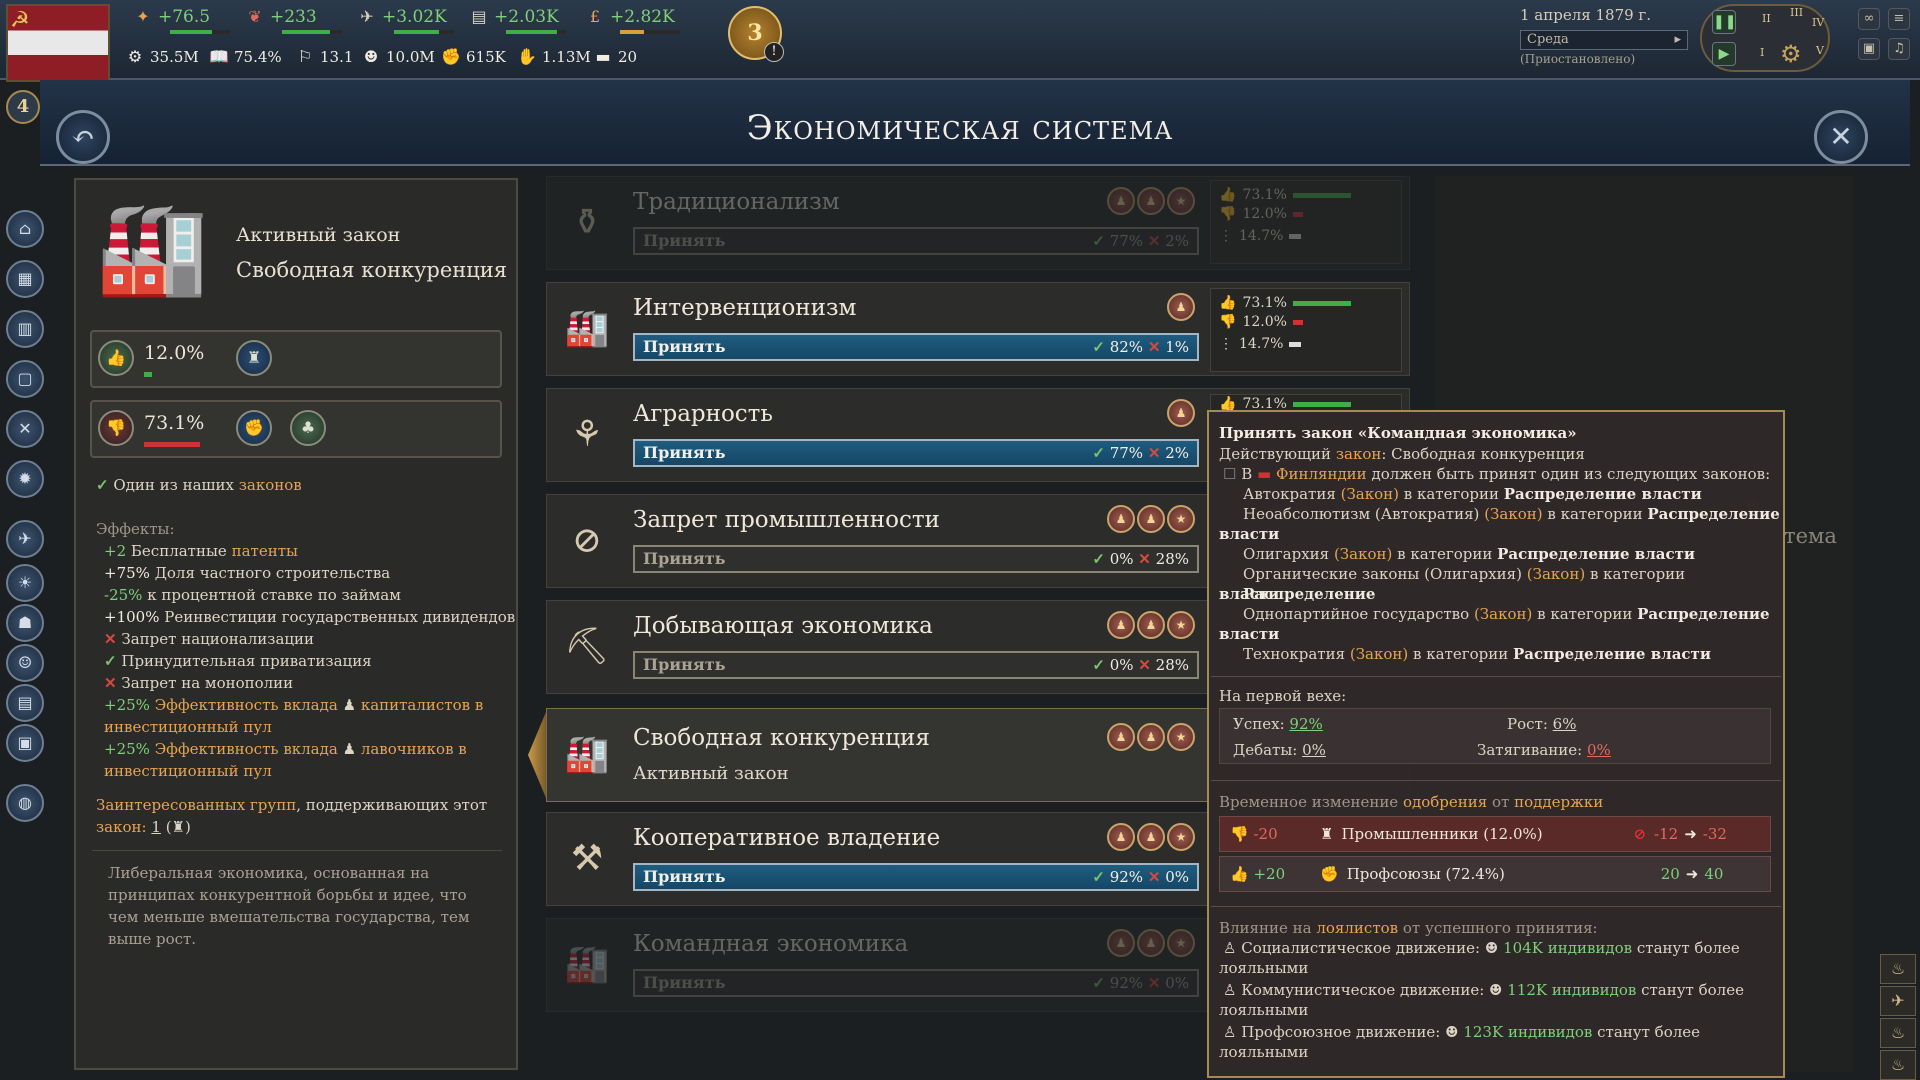 Image resolution: width=1920 pixels, height=1080 pixels. Describe the element at coordinates (349, 749) in the screenshot. I see `shopkeepers-icon: ♟` at that location.